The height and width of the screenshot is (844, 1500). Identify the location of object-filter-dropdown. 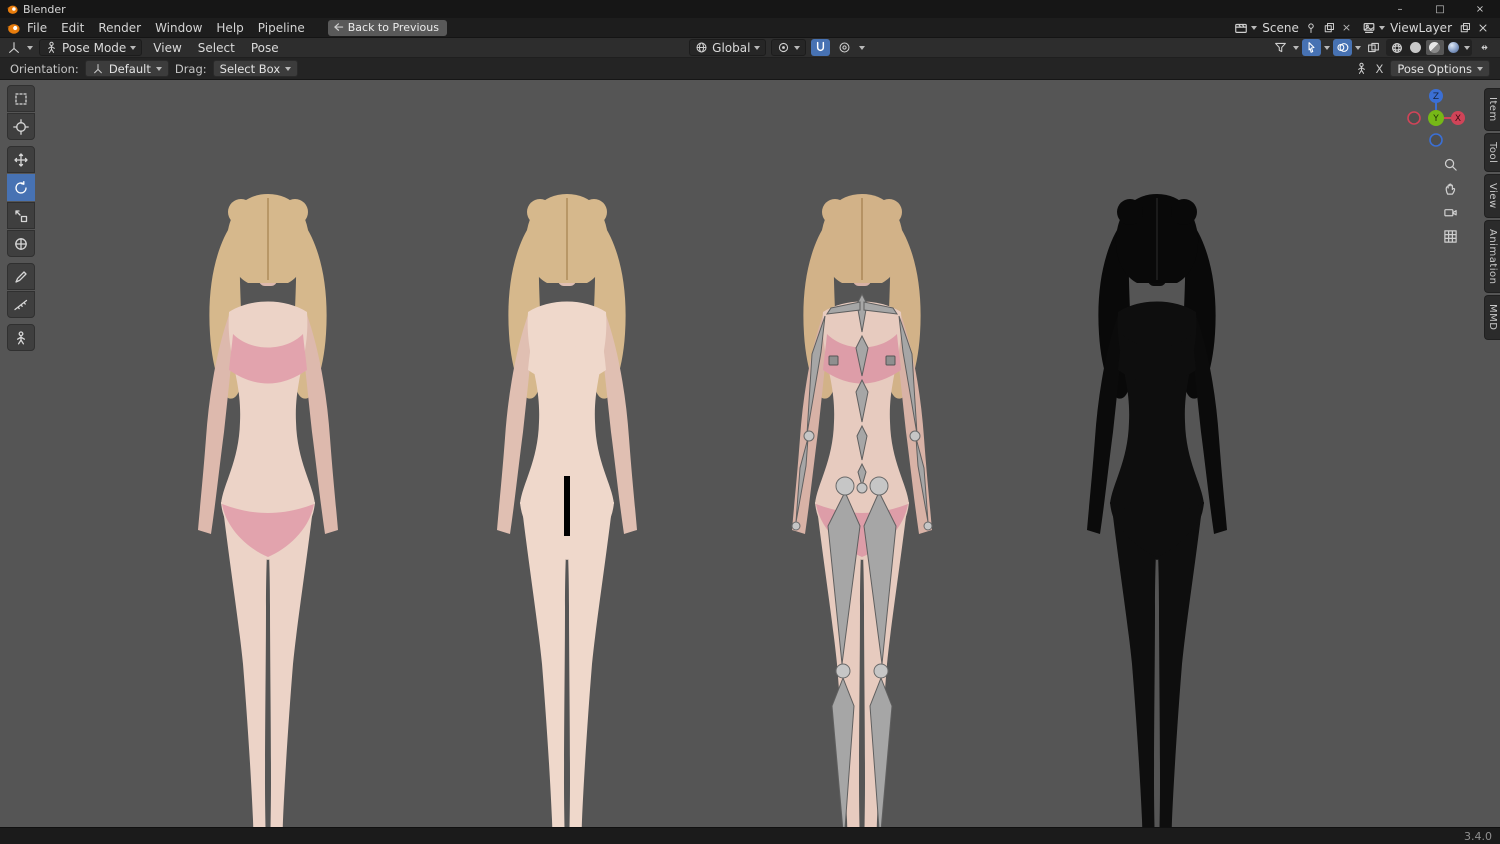
(1280, 47).